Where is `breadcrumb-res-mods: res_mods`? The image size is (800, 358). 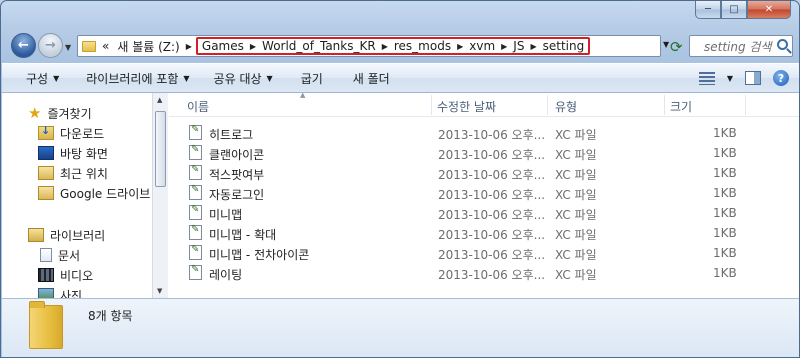
breadcrumb-res-mods: res_mods is located at coordinates (422, 46).